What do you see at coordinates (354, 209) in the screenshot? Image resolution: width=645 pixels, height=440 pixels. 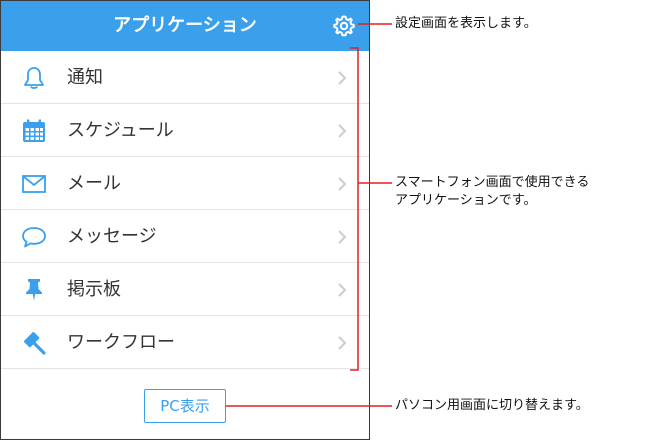 I see `apps-bracket` at bounding box center [354, 209].